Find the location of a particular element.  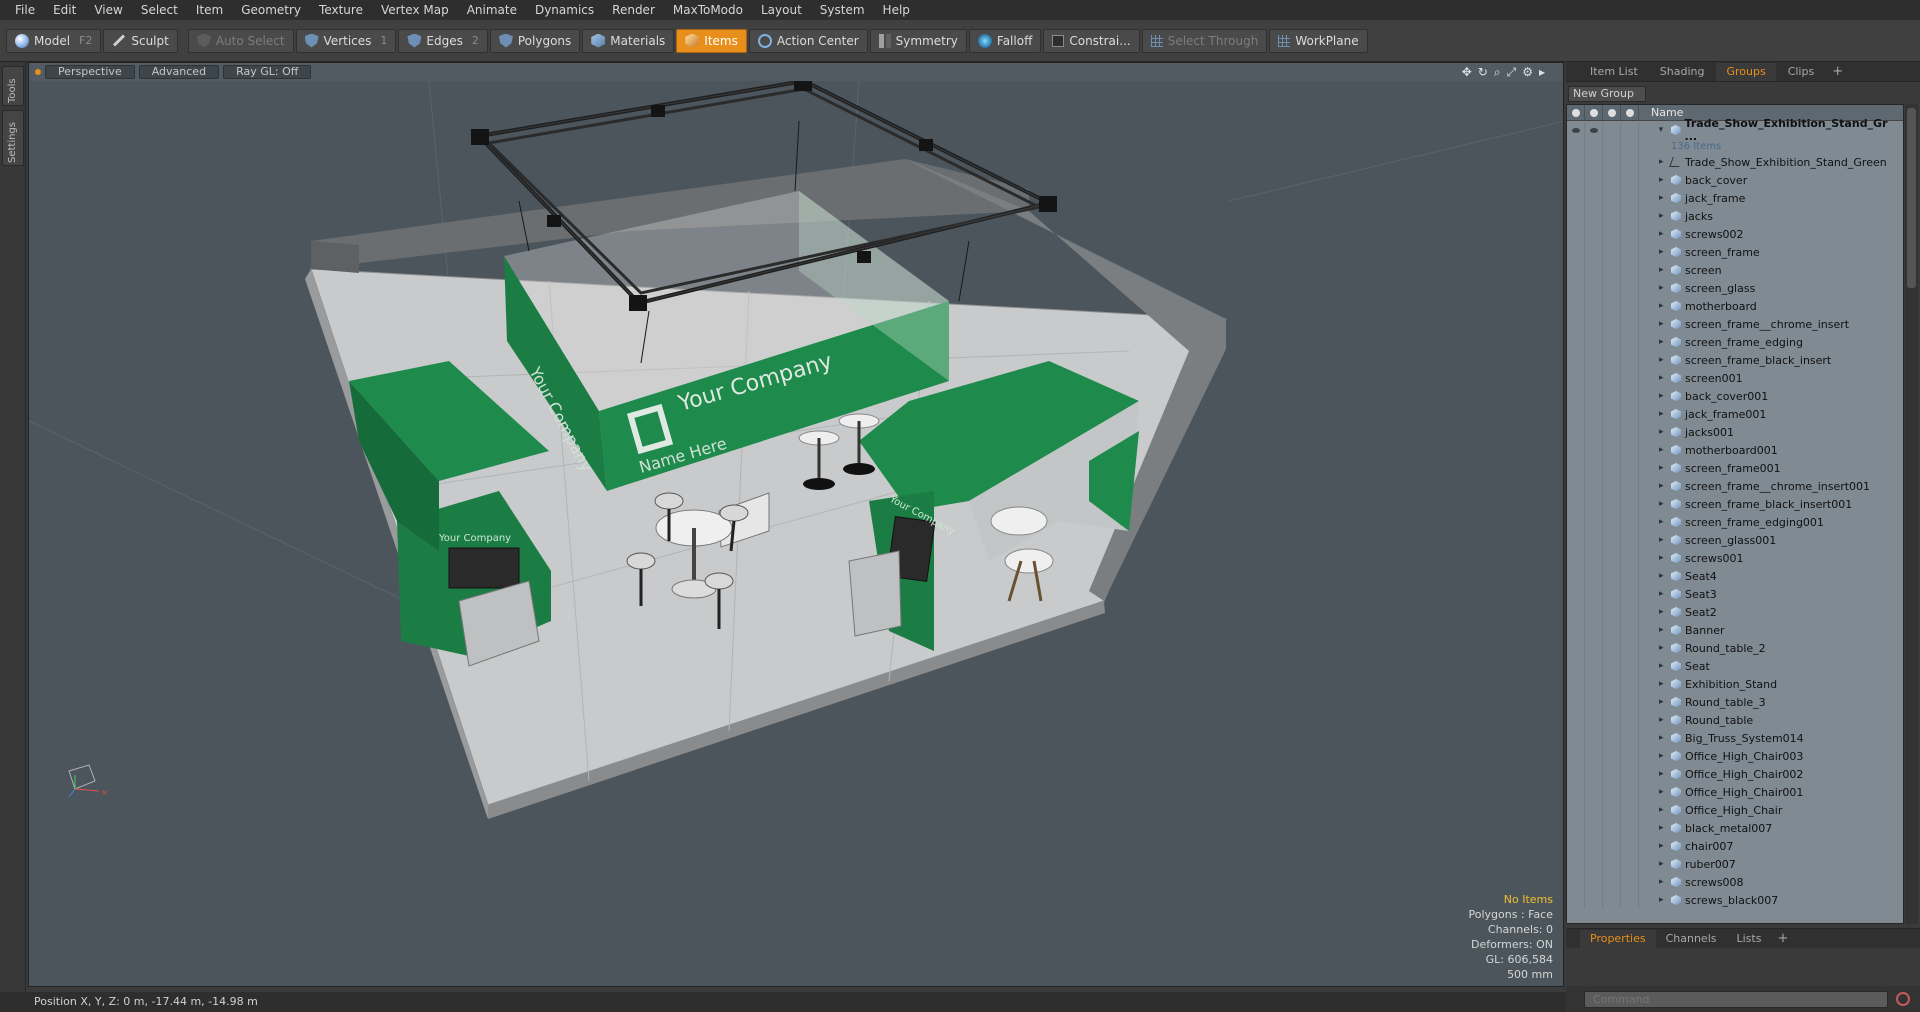

tree-item: ▸ Office_High_Chair is located at coordinates (1735, 810).